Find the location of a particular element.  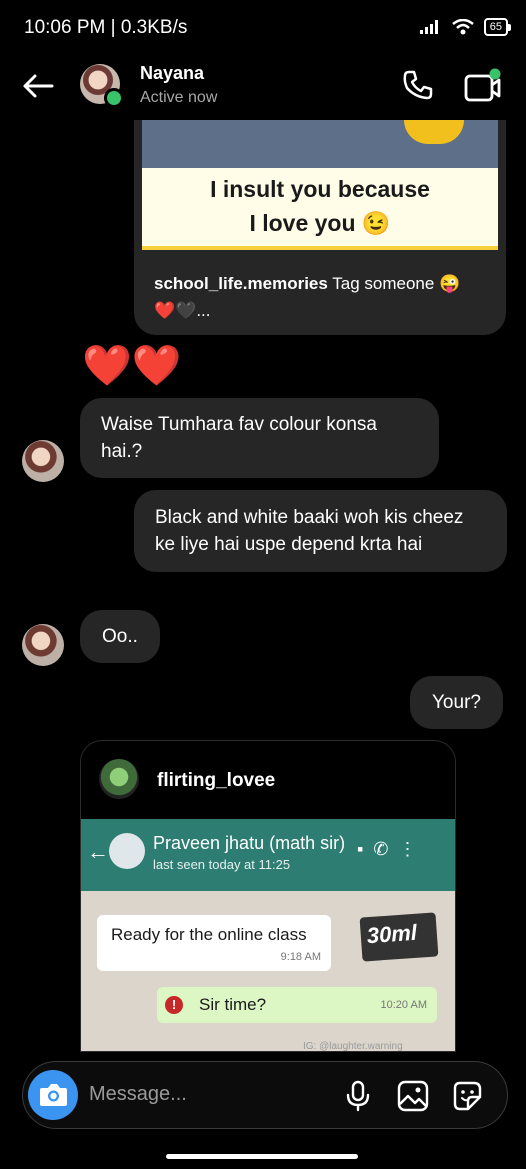

video-call-icon is located at coordinates (483, 86).